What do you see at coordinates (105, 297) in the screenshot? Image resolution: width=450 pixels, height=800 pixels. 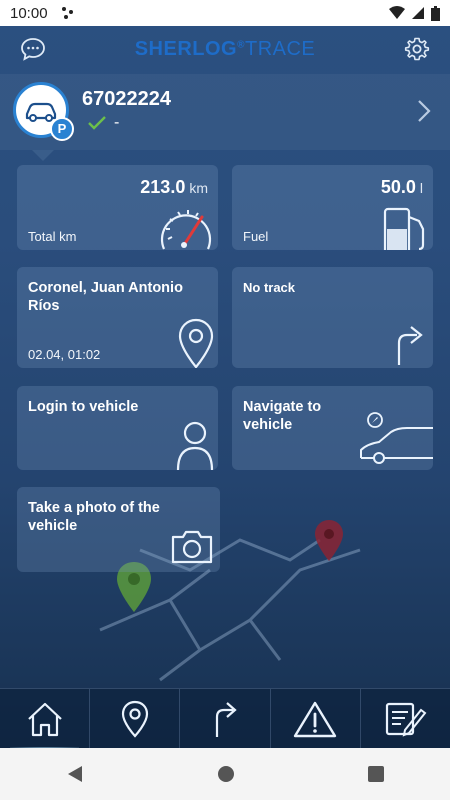 I see `location-address: Coronel, Juan Antonio Ríos` at bounding box center [105, 297].